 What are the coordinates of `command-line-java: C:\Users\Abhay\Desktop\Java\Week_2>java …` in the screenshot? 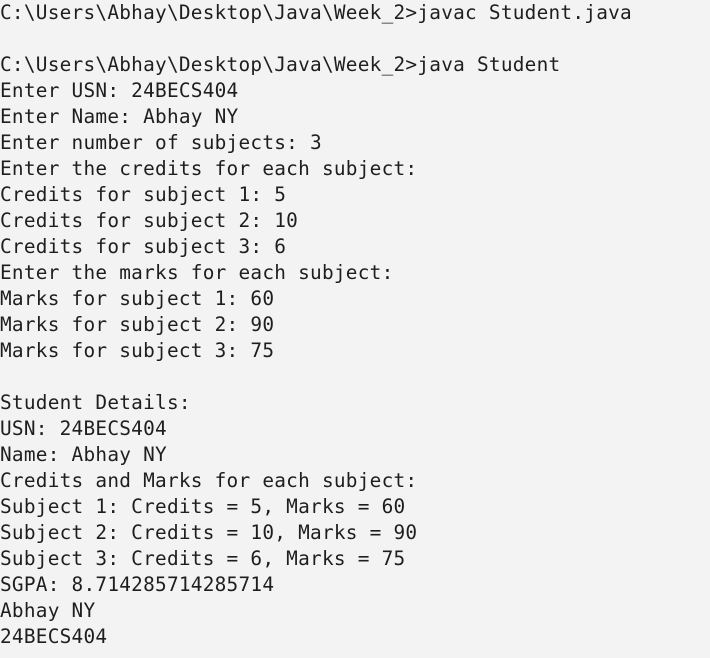 It's located at (280, 64).